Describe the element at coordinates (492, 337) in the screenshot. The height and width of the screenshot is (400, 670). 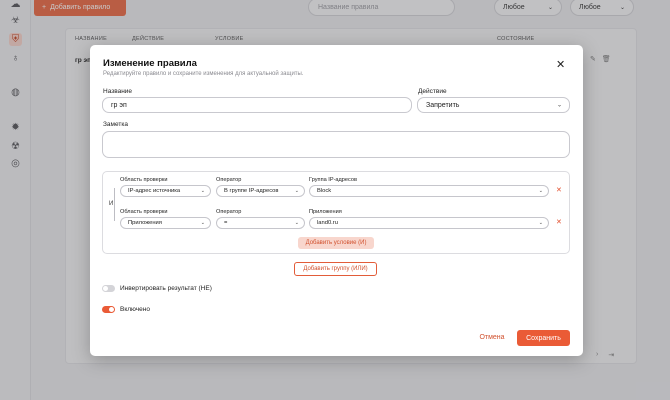
I see `cancel-button: Отмена` at that location.